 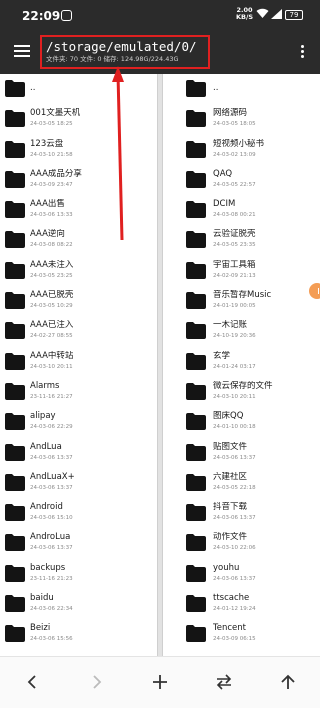 I want to click on folder-row: DCIM 24-03-08 00:21, so click(x=241, y=210).